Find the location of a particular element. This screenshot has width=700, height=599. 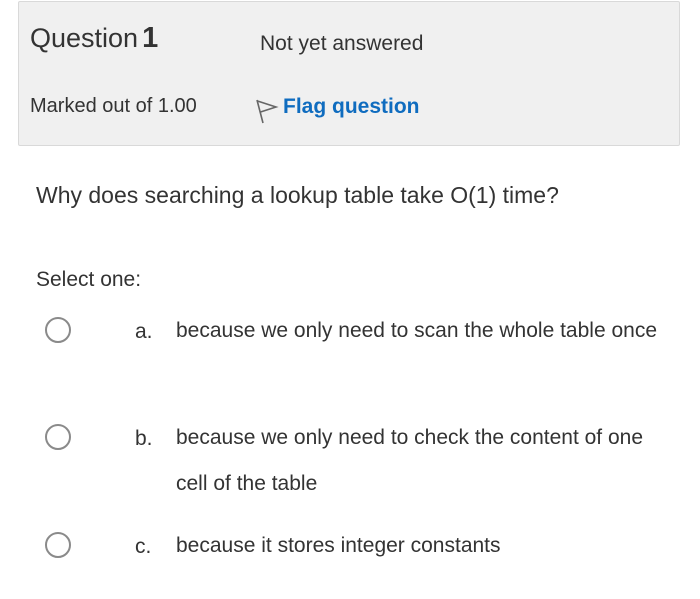

question-number: 1 is located at coordinates (150, 38).